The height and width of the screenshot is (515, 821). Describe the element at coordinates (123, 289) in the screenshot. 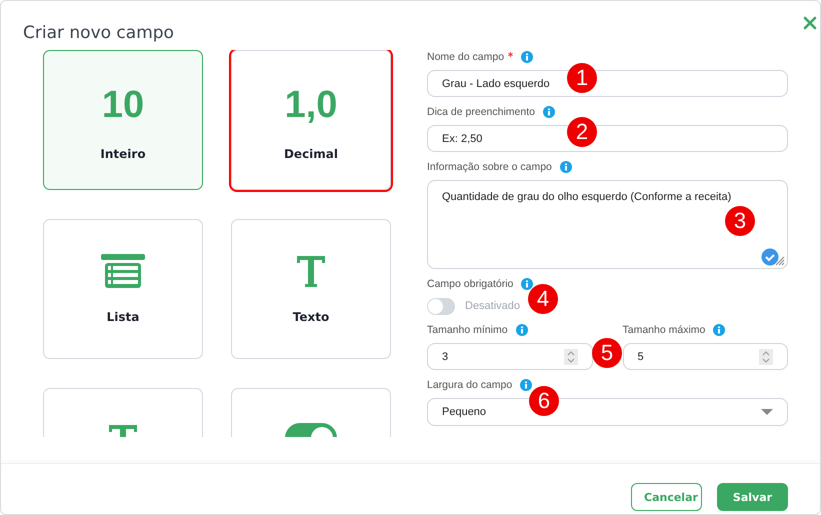

I see `field-type-card: Lista` at that location.